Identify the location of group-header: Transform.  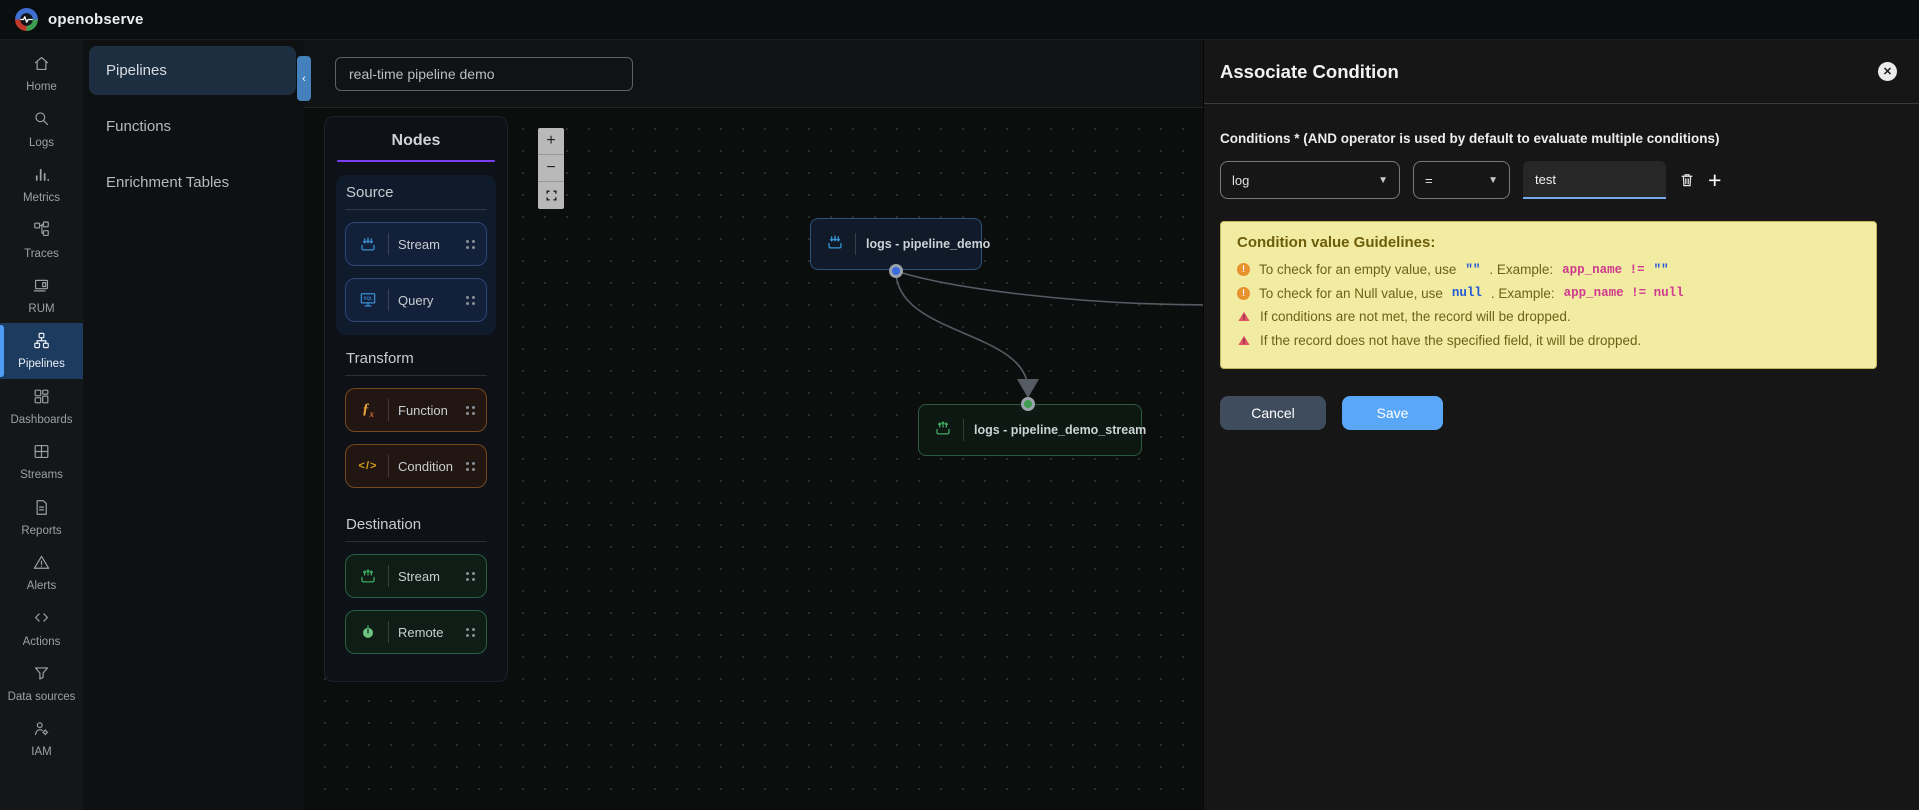
(416, 362).